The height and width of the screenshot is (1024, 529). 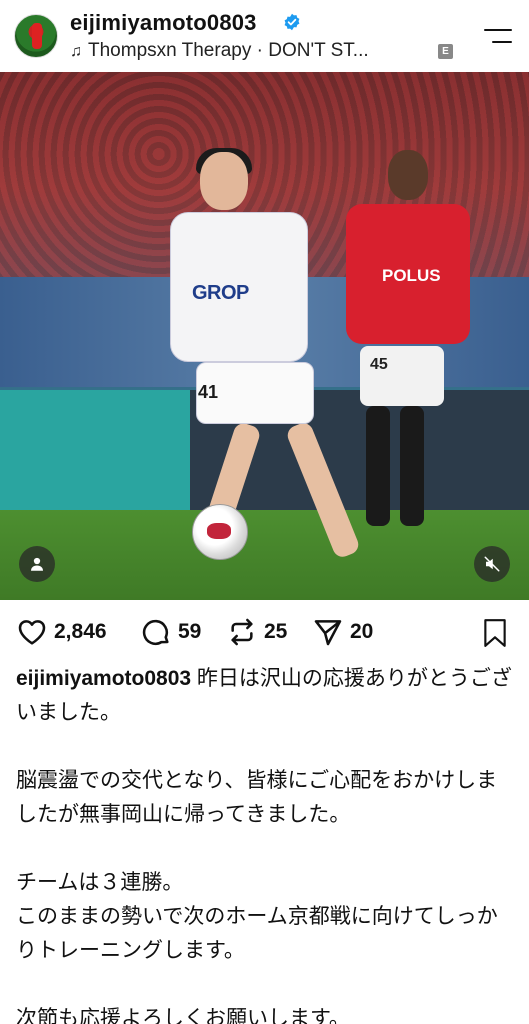 I want to click on speaker-muted-icon, so click(x=492, y=564).